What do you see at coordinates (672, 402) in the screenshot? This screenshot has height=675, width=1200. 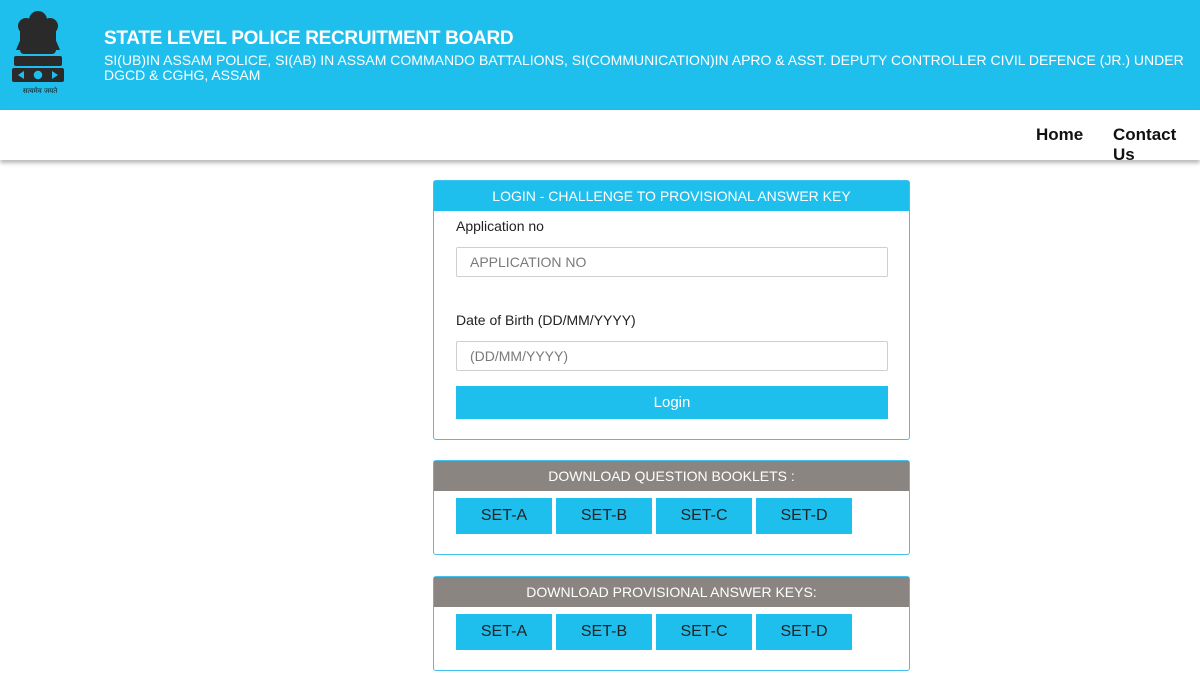 I see `login-button: Login` at bounding box center [672, 402].